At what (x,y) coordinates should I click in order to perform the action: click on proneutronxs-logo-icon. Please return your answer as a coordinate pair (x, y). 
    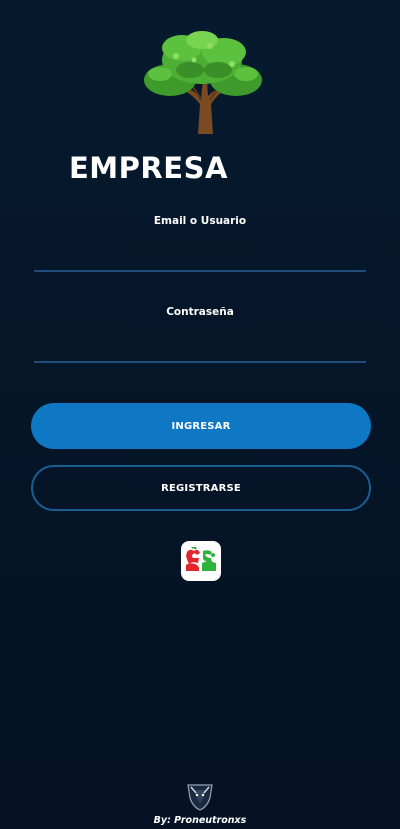
    Looking at the image, I should click on (200, 797).